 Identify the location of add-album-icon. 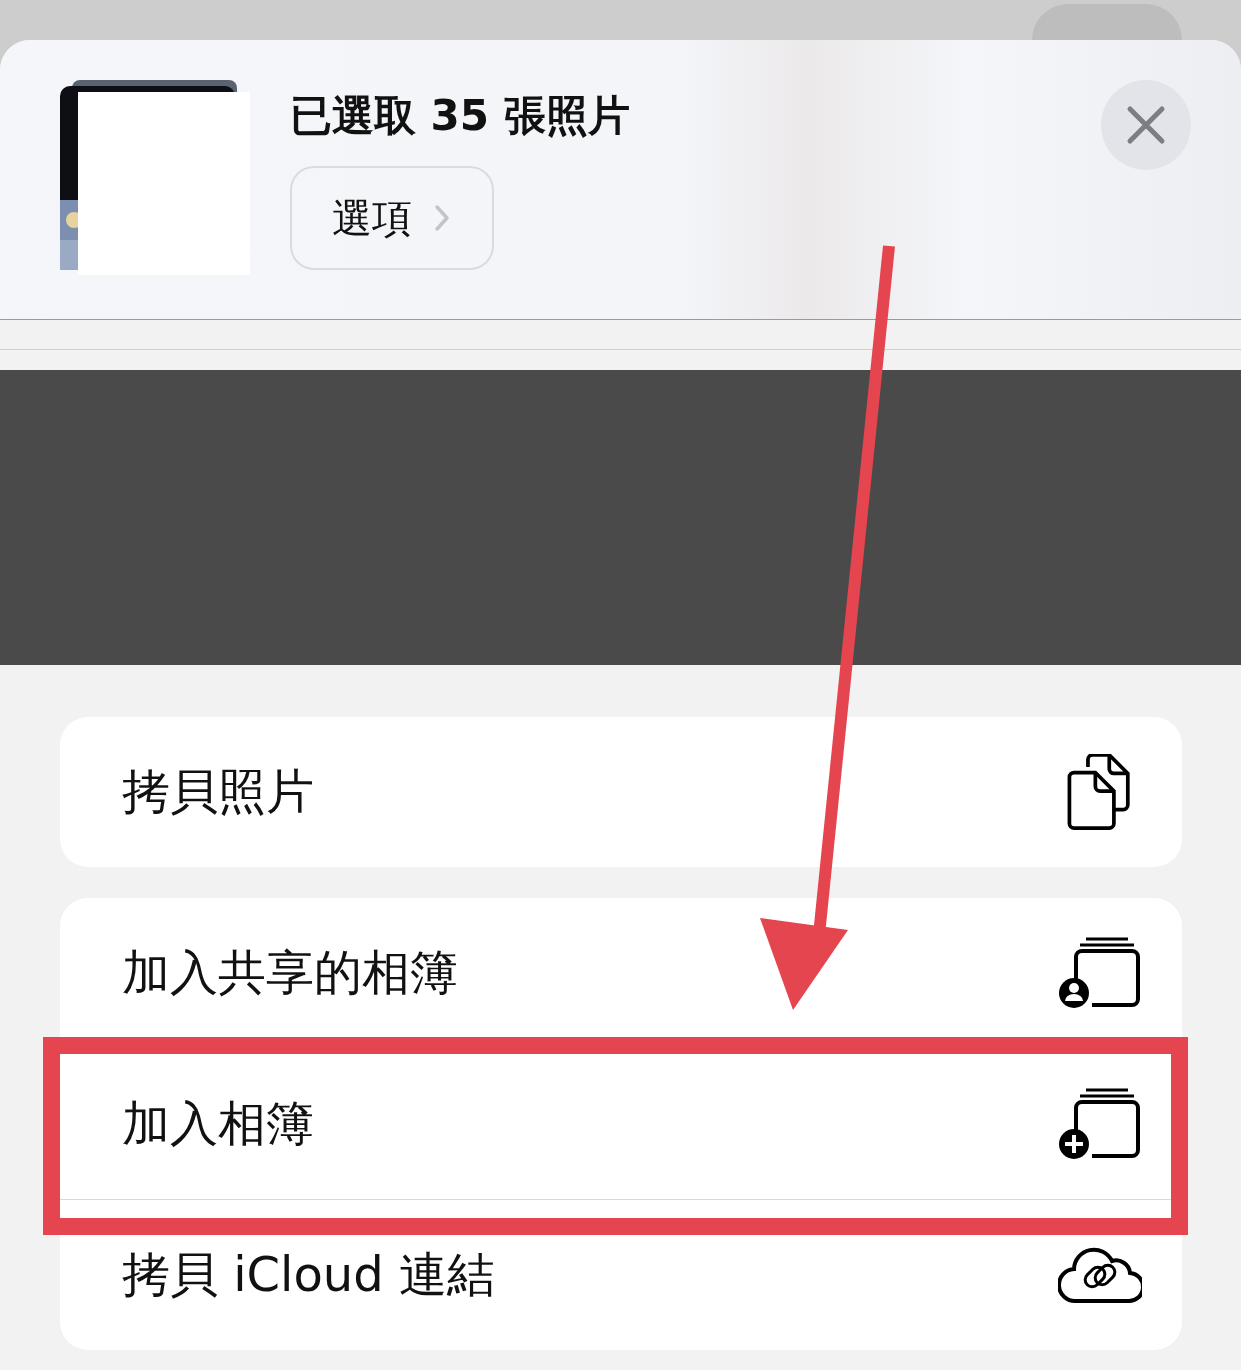
(1100, 1124).